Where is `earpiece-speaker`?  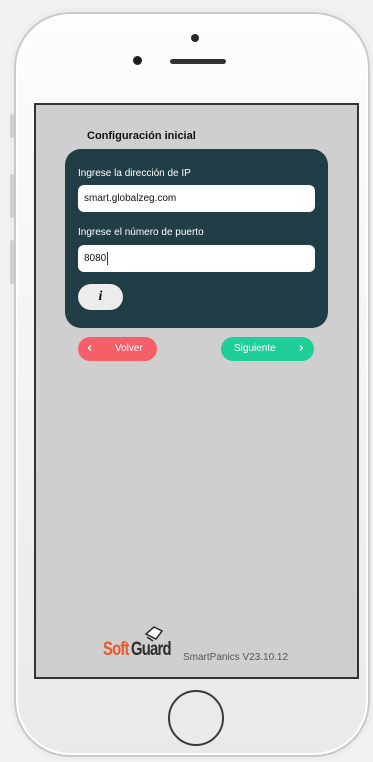 earpiece-speaker is located at coordinates (198, 61).